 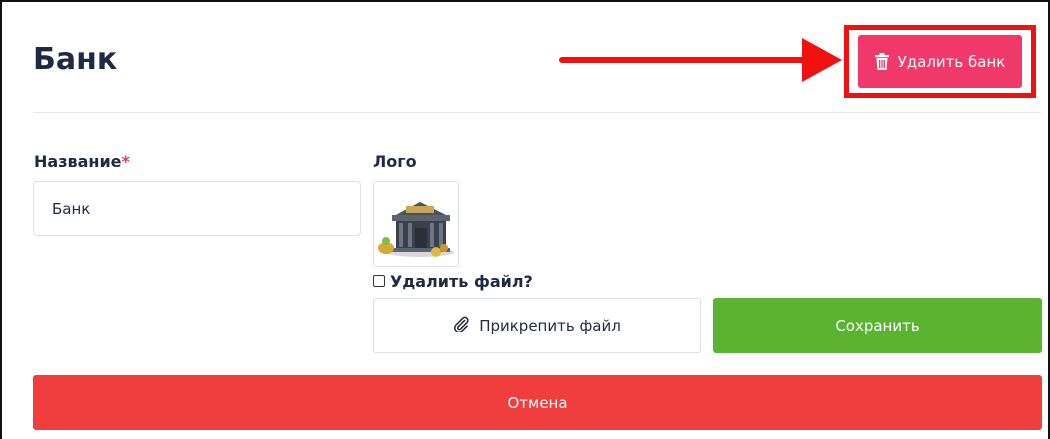 I want to click on bank-building-icon, so click(x=416, y=224).